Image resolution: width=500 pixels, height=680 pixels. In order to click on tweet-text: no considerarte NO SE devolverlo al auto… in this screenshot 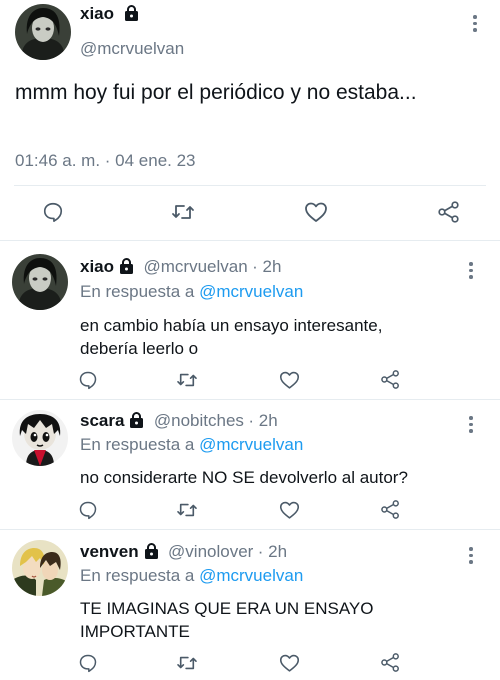, I will do `click(244, 477)`.